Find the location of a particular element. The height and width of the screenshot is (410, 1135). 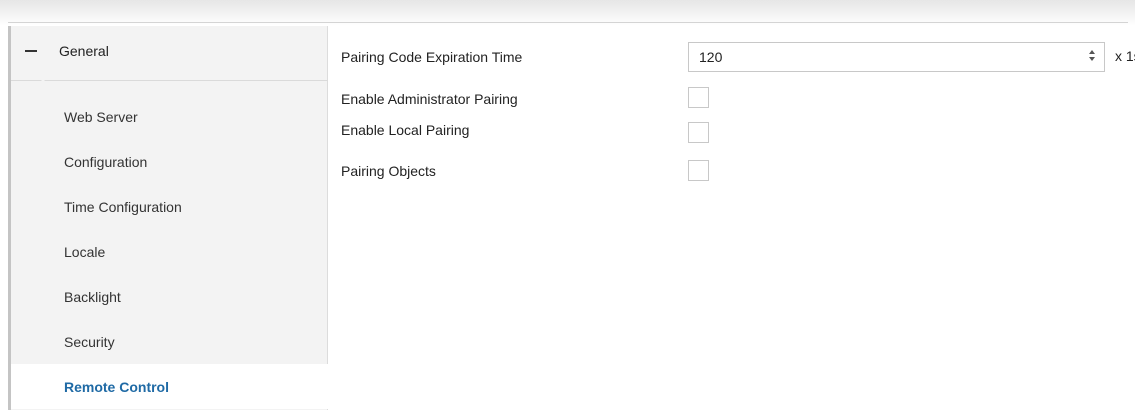

sidebar-item-configuration: Configuration is located at coordinates (169, 161).